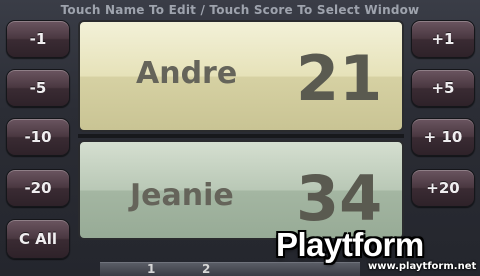 The height and width of the screenshot is (276, 480). Describe the element at coordinates (38, 137) in the screenshot. I see `minus-10-button: -10` at that location.